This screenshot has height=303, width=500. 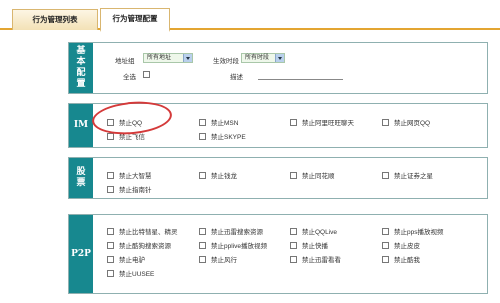 I want to click on p2p-item-kuaibo: 禁止快播, so click(x=309, y=245).